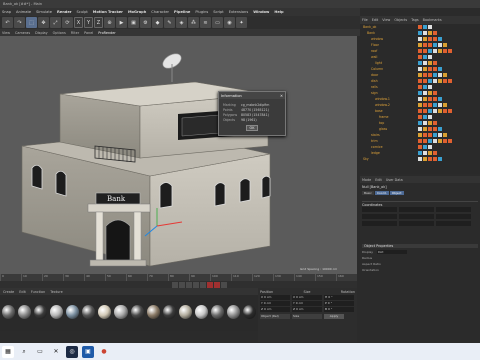  Describe the element at coordinates (432, 20) in the screenshot. I see `object-menu-bookmarks: Bookmarks` at that location.